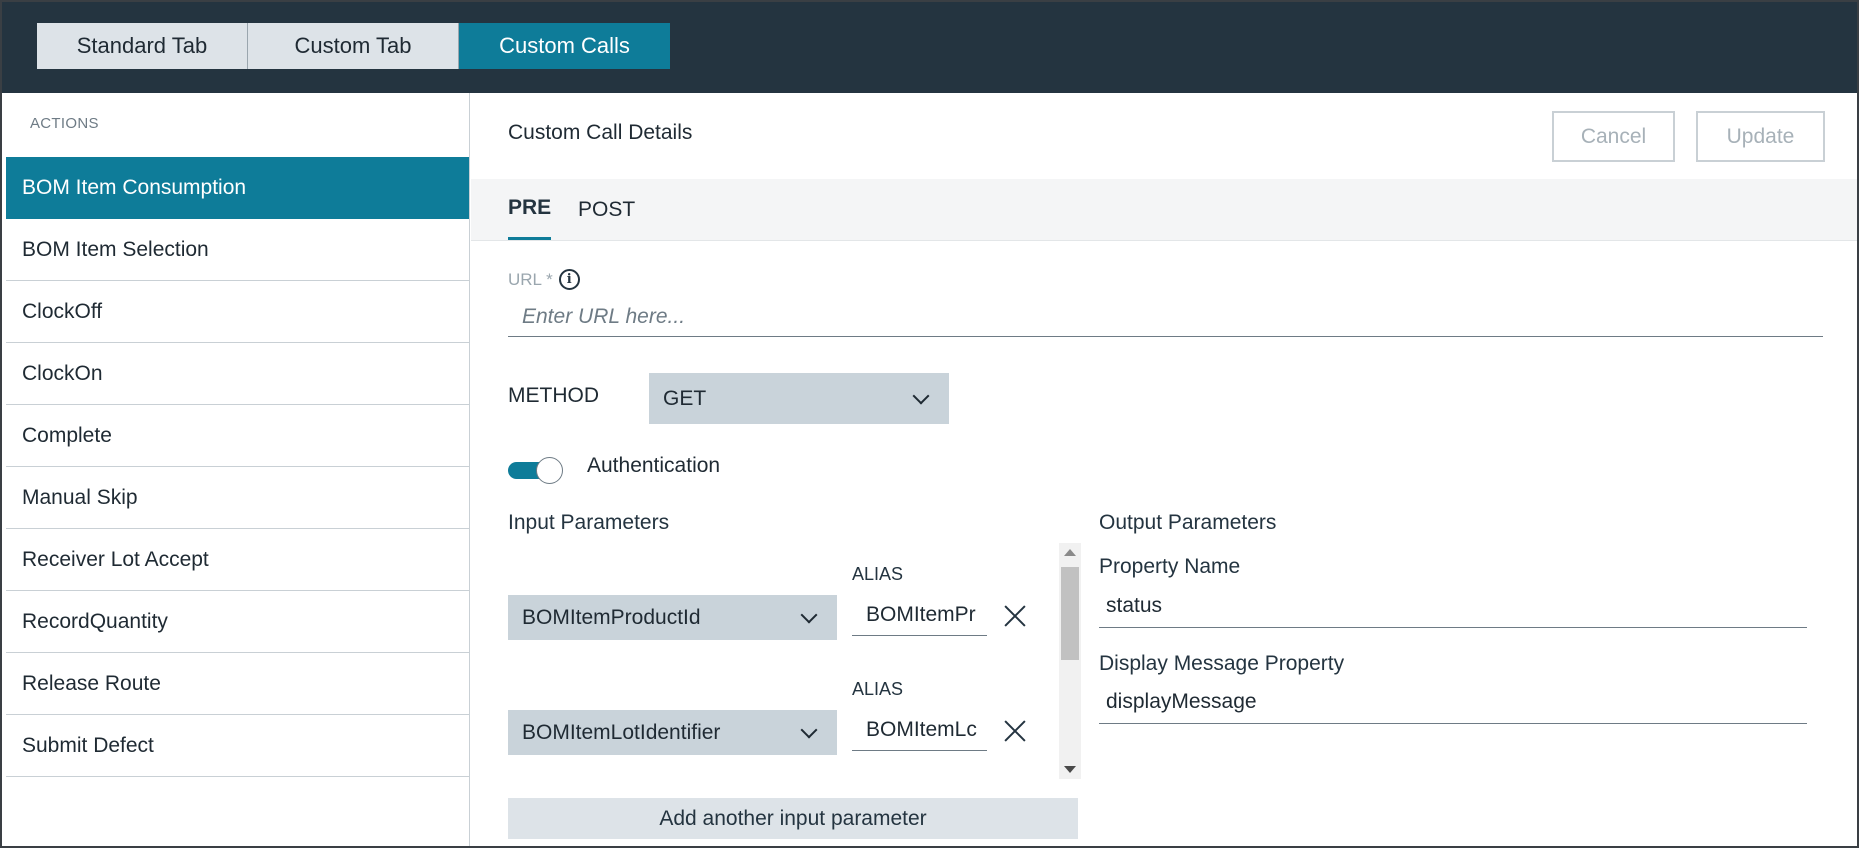  Describe the element at coordinates (611, 617) in the screenshot. I see `input-param-value: BOMItemProductId` at that location.